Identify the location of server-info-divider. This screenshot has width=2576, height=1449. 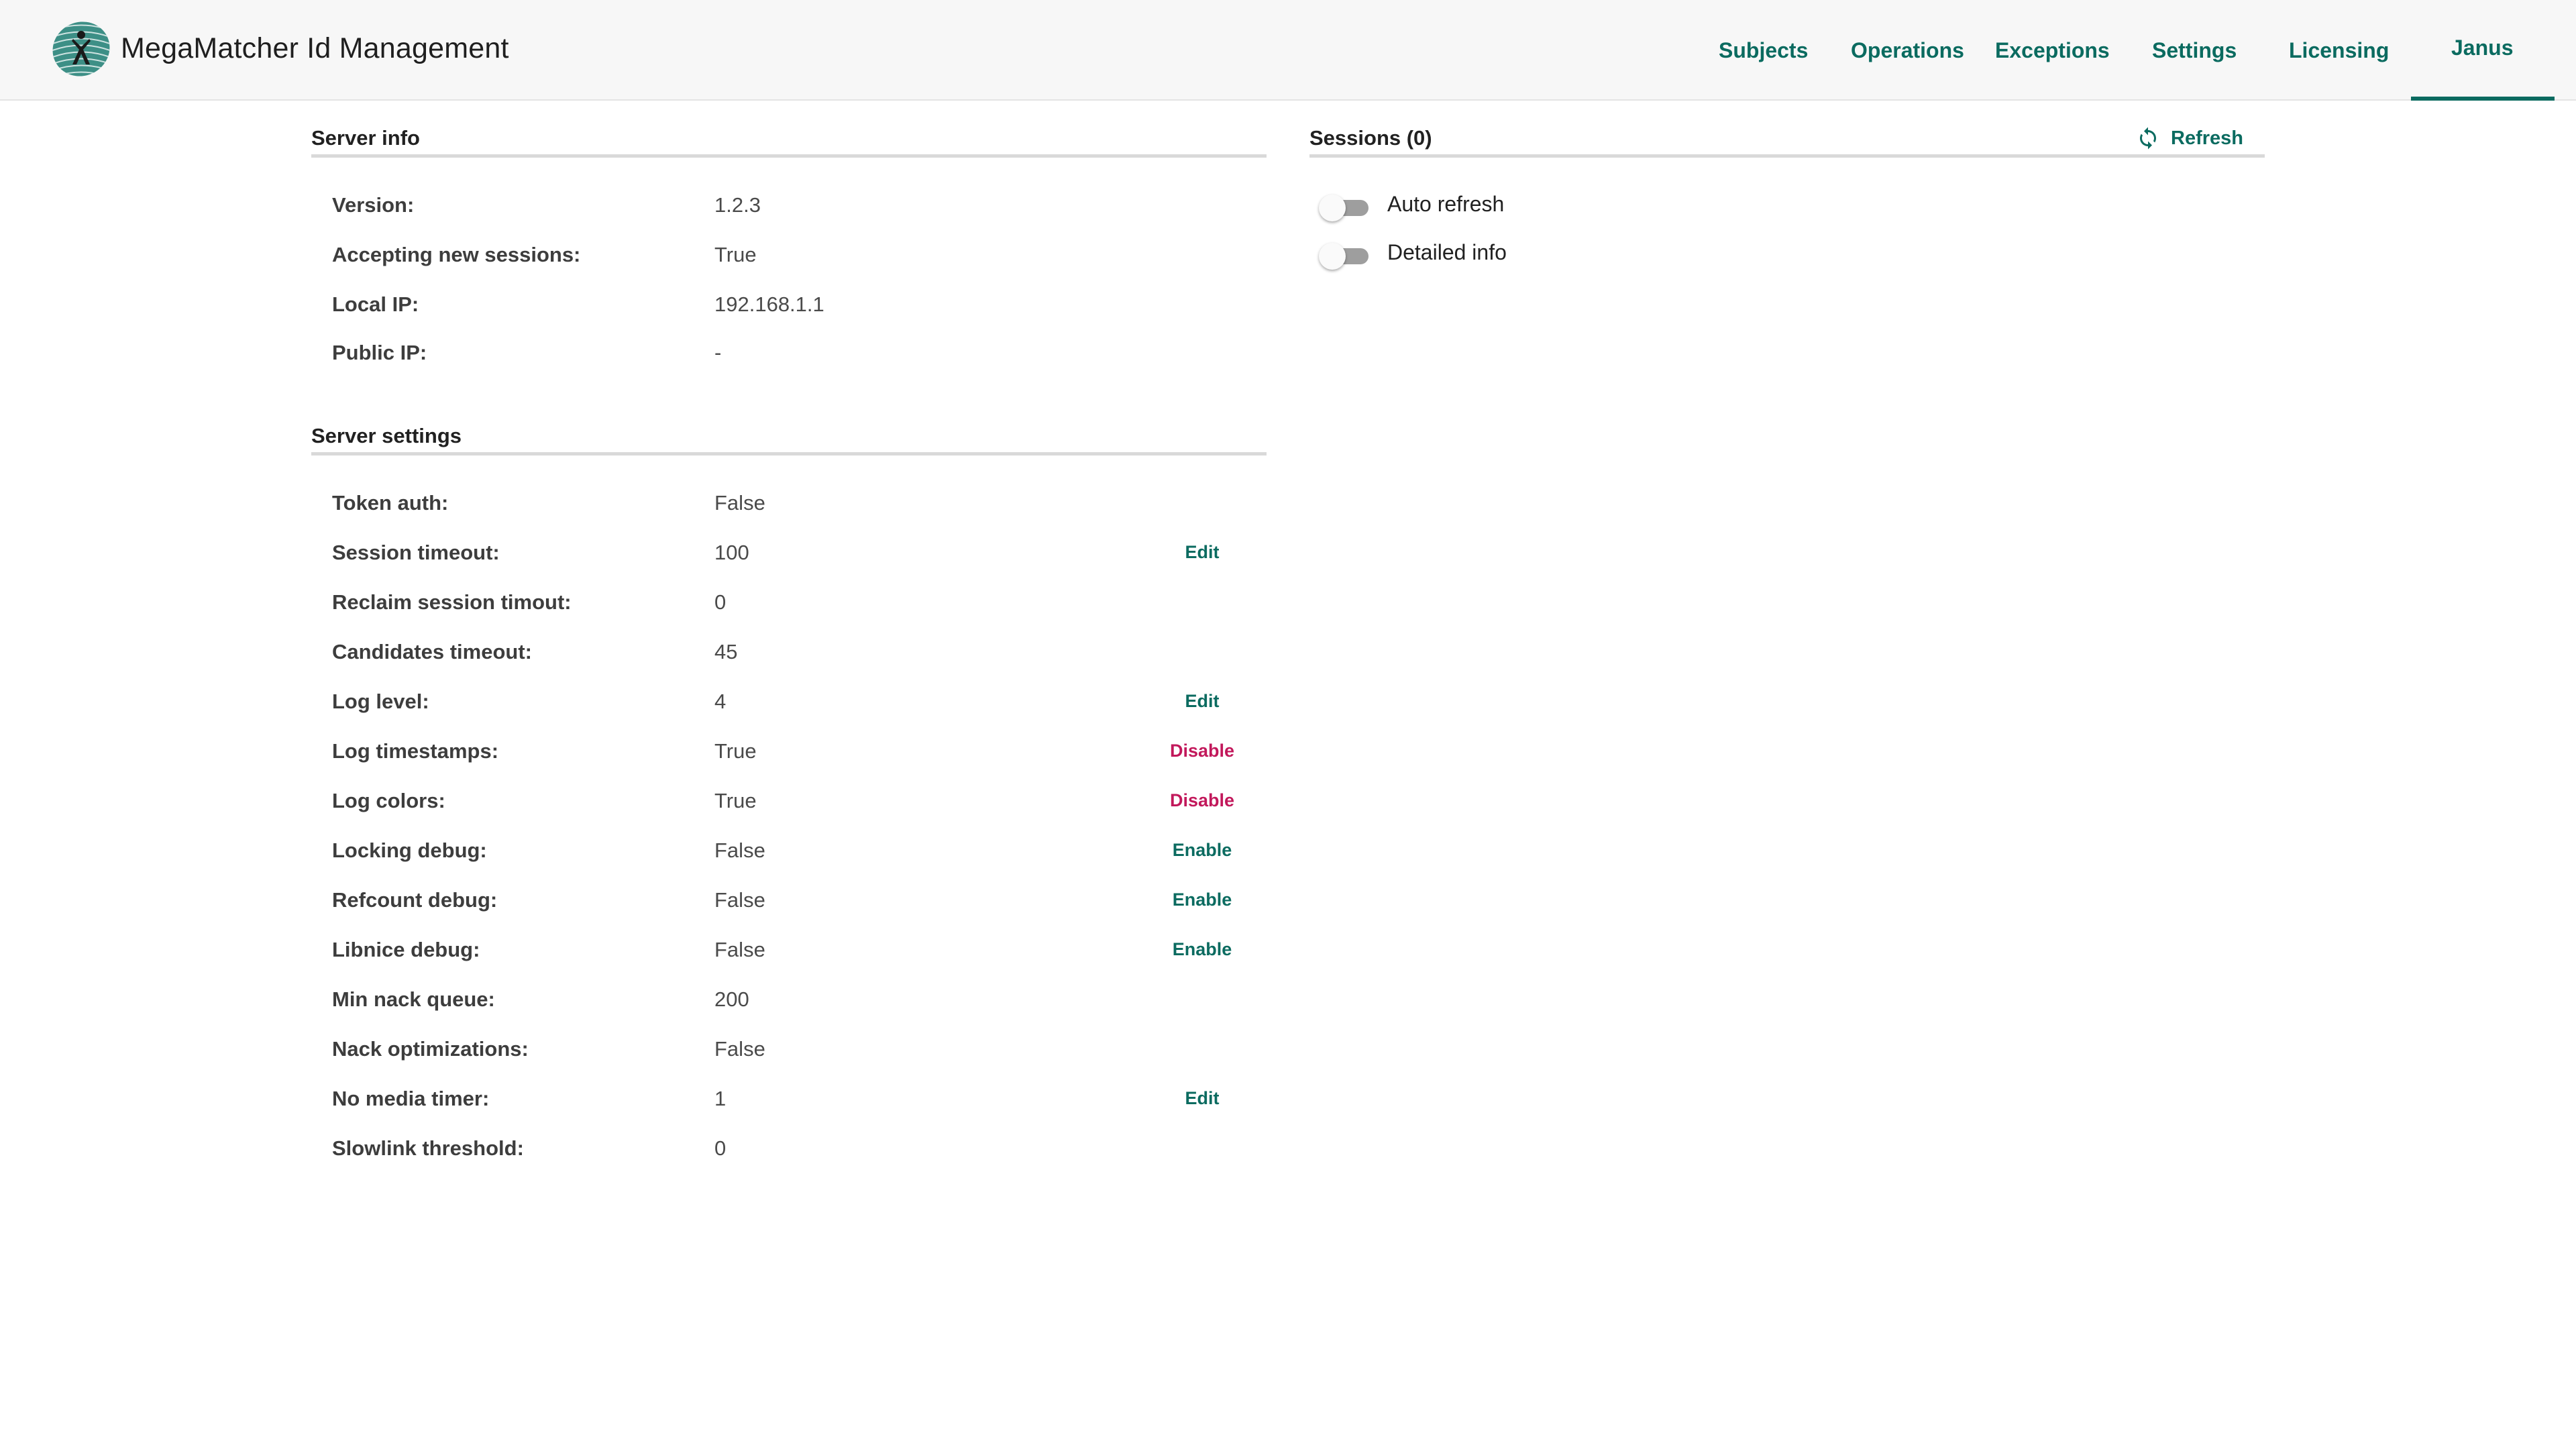
(789, 156).